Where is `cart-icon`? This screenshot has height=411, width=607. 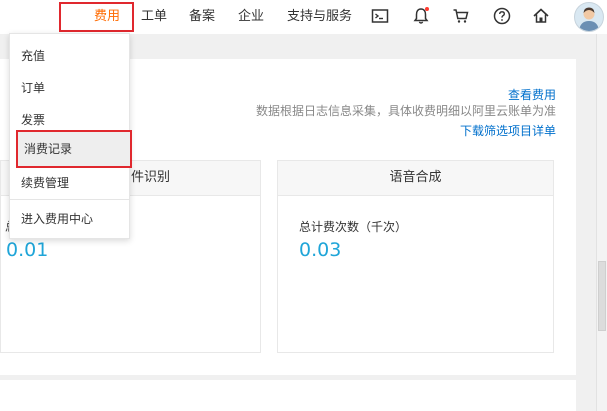 cart-icon is located at coordinates (461, 16).